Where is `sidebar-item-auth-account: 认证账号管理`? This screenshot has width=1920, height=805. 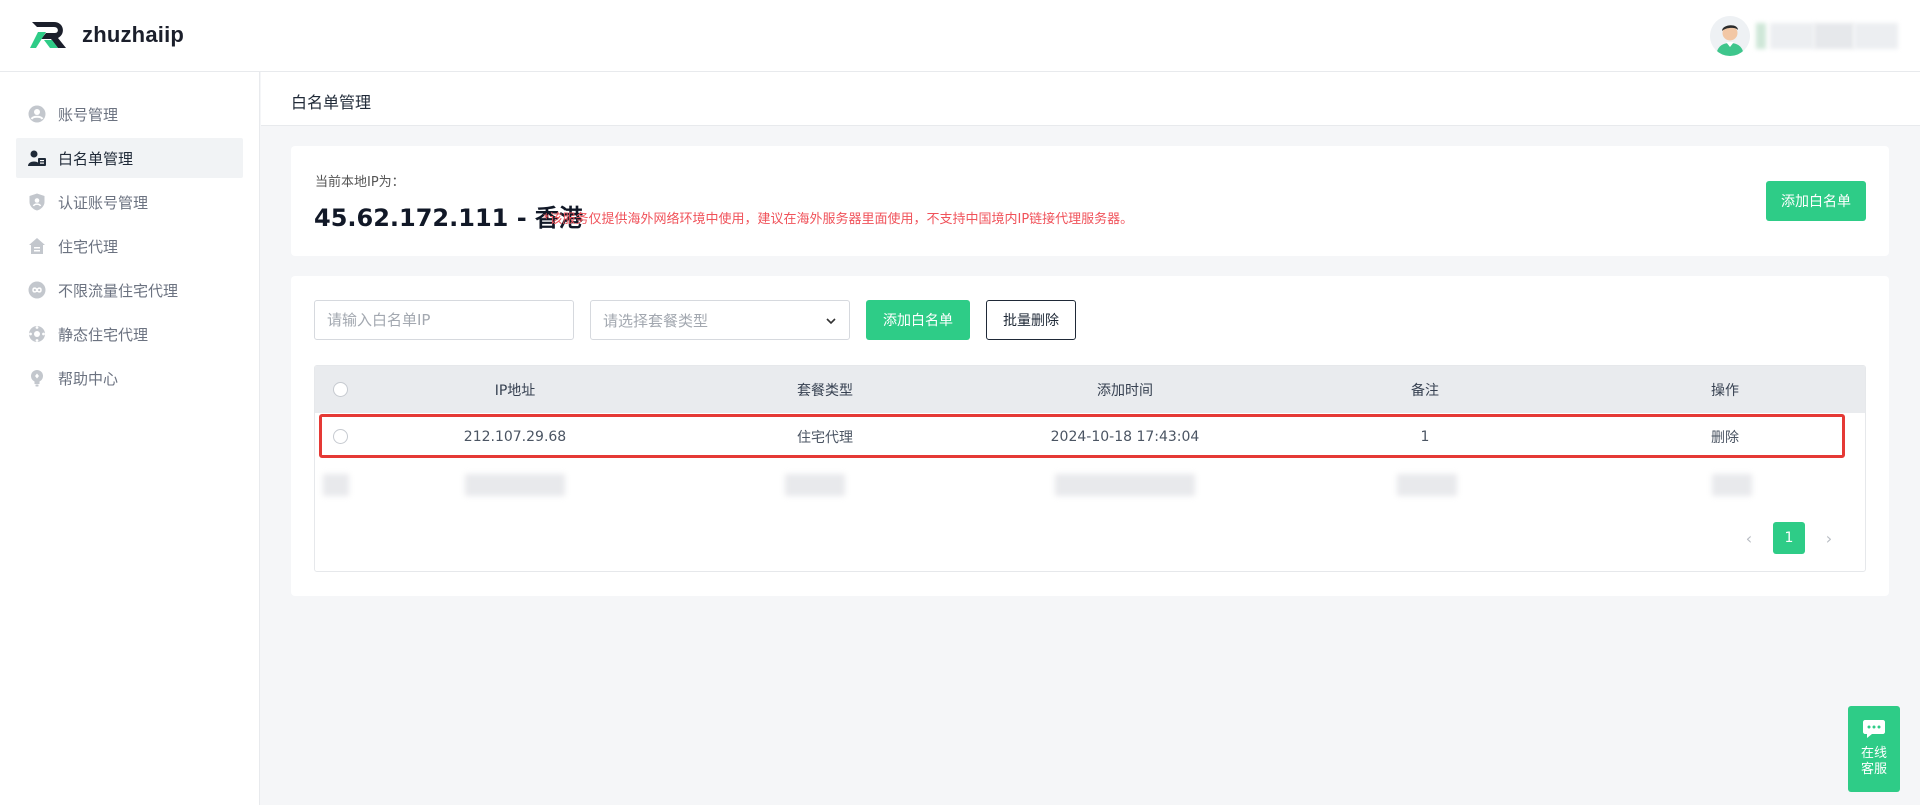 sidebar-item-auth-account: 认证账号管理 is located at coordinates (129, 202).